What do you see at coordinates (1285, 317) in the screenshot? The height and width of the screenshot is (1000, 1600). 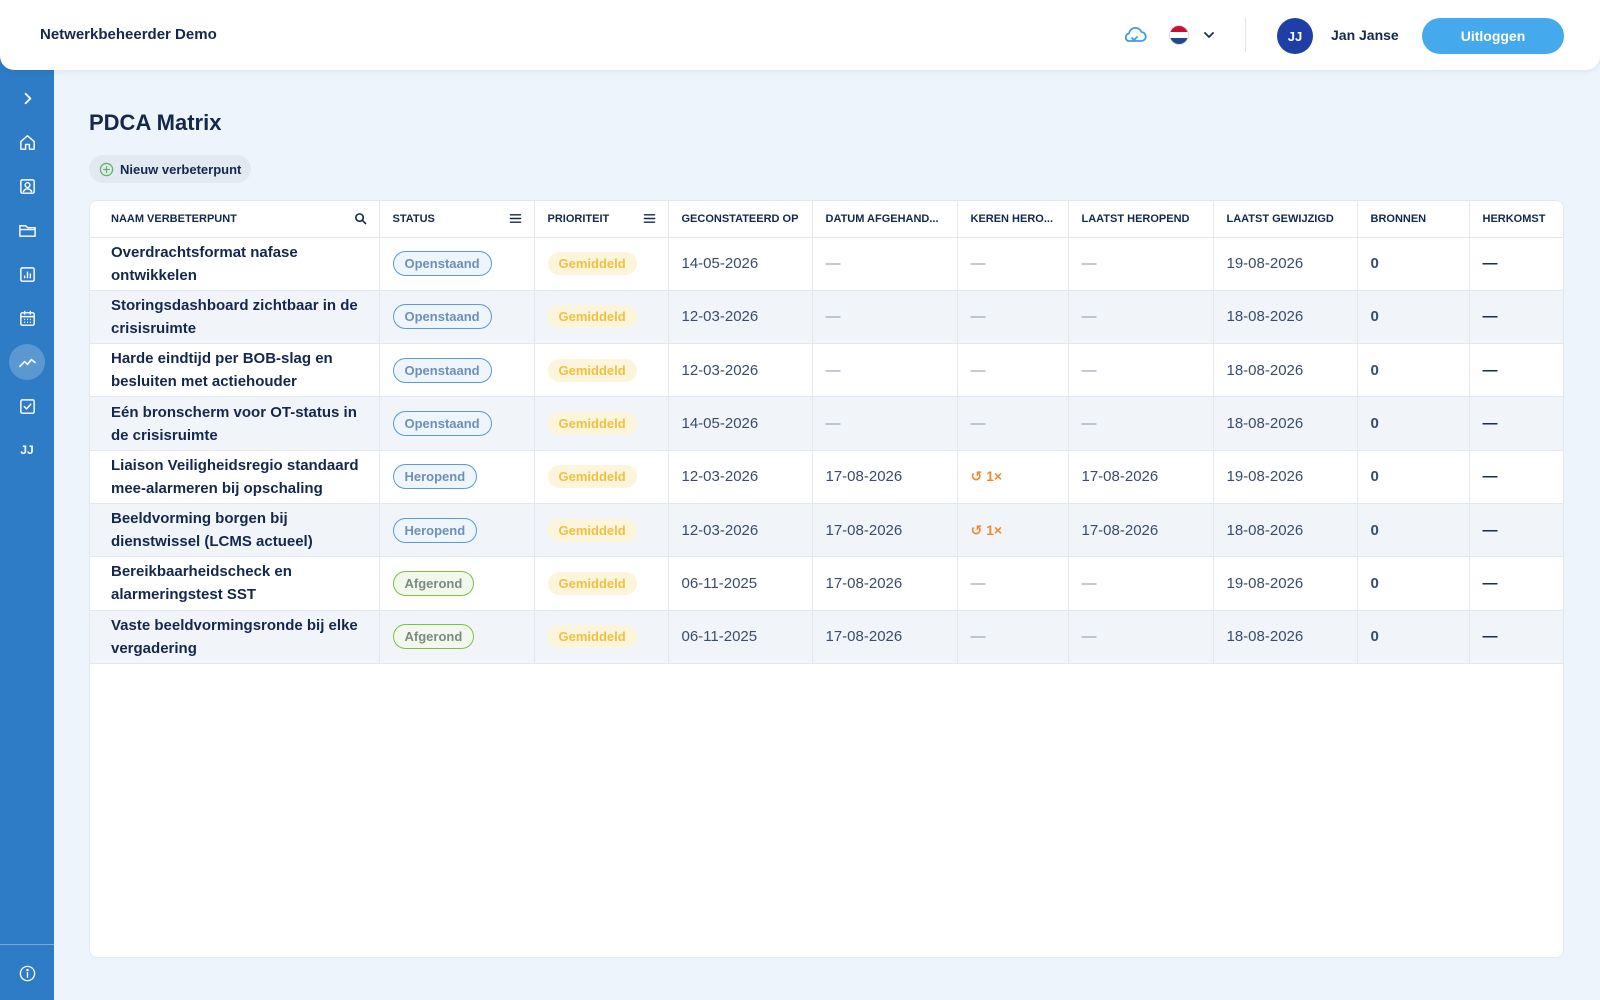 I see `cell-last-modified: 18-08-2026` at bounding box center [1285, 317].